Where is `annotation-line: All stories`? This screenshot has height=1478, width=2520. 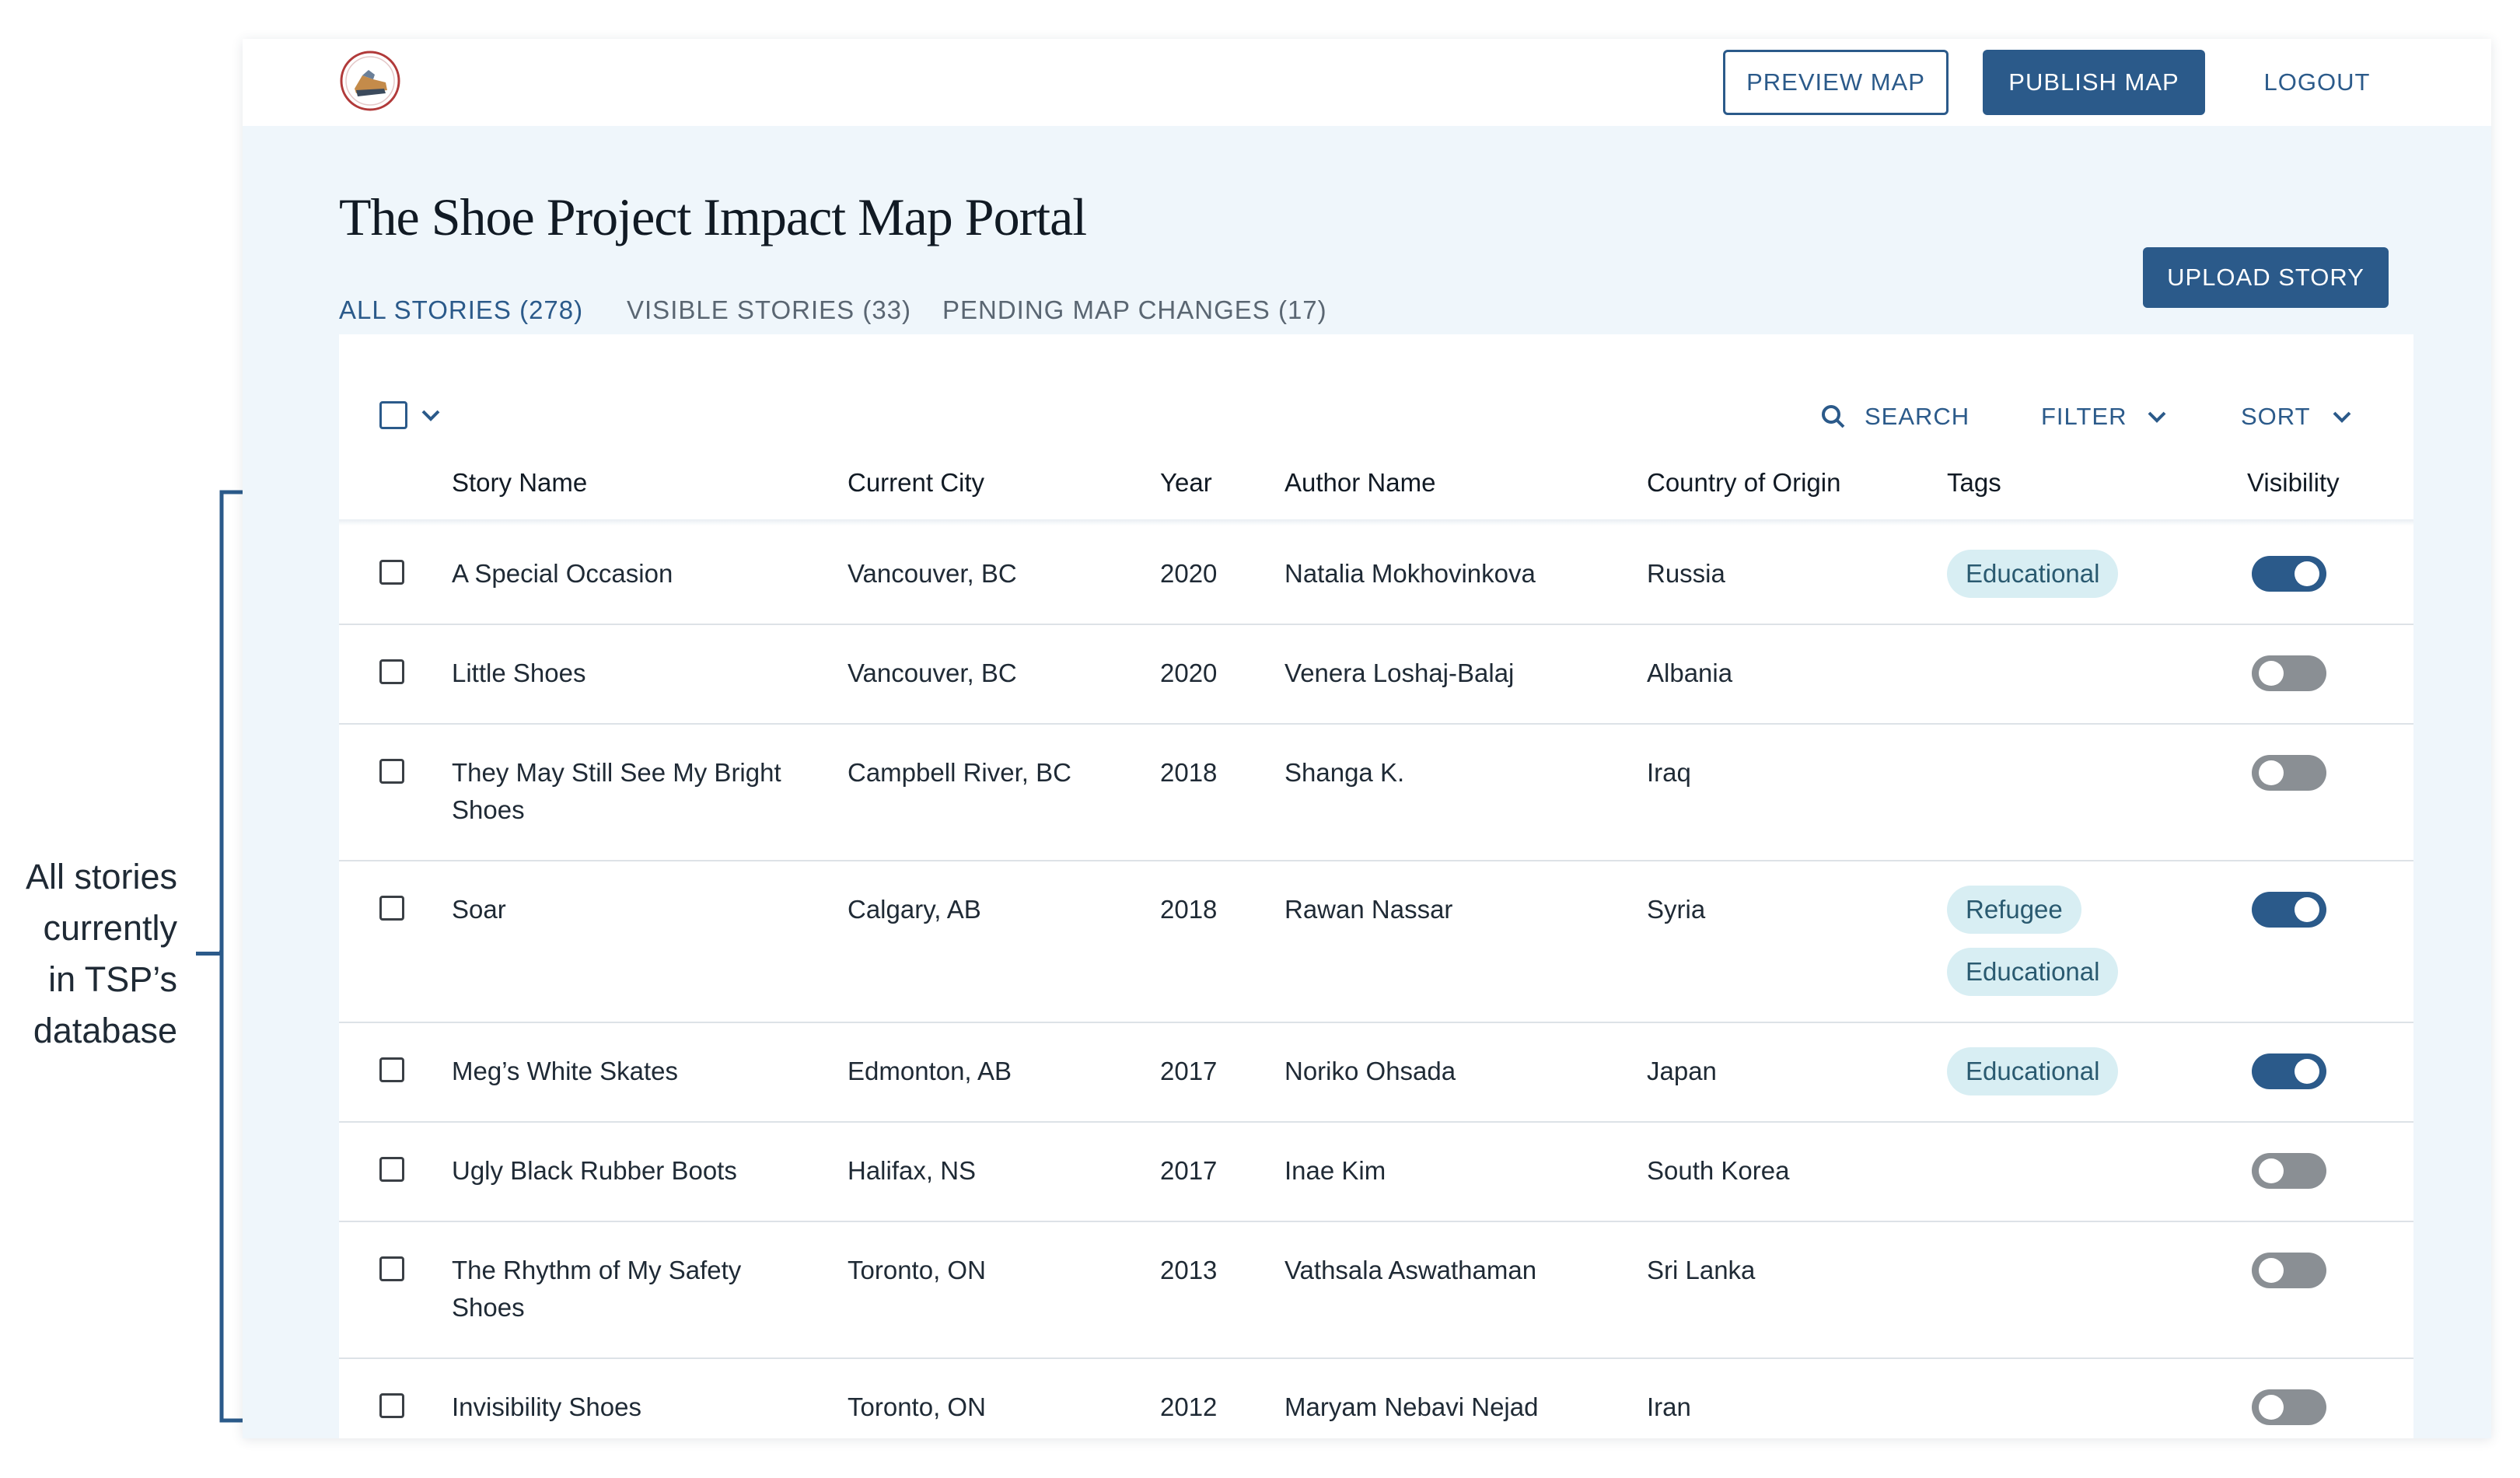
annotation-line: All stories is located at coordinates (101, 877).